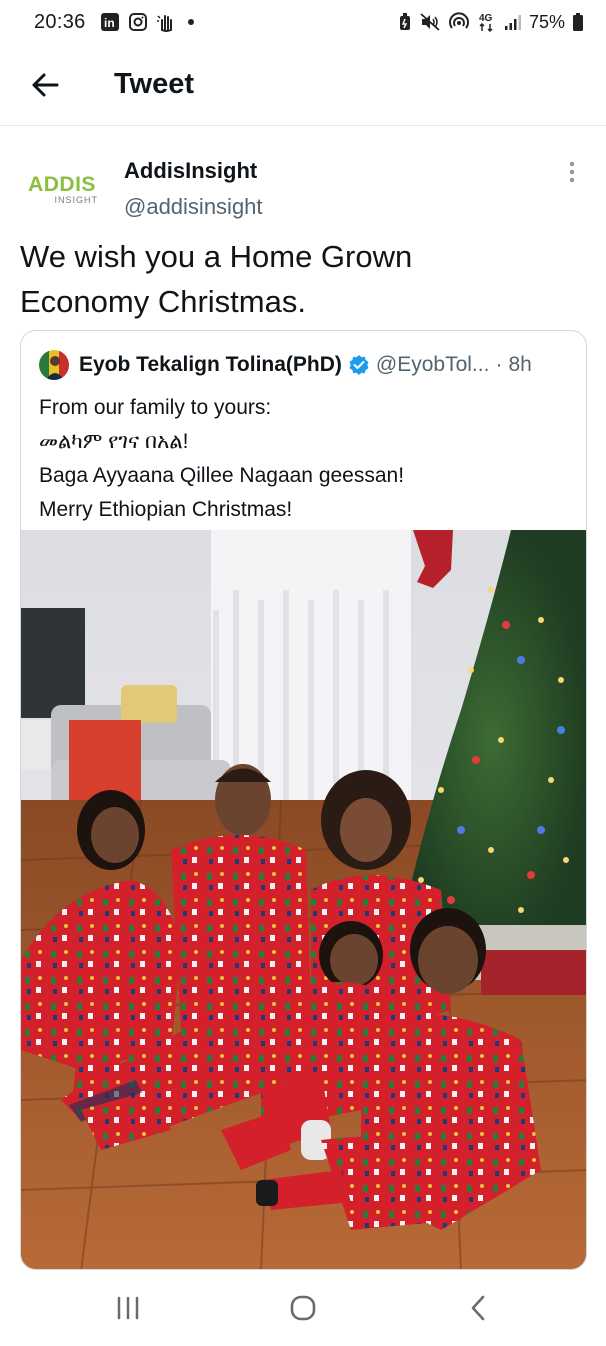 Image resolution: width=606 pixels, height=1346 pixels. Describe the element at coordinates (222, 475) in the screenshot. I see `quoted-line: Baga Ayyaana Qillee Nagaan geessan!` at that location.